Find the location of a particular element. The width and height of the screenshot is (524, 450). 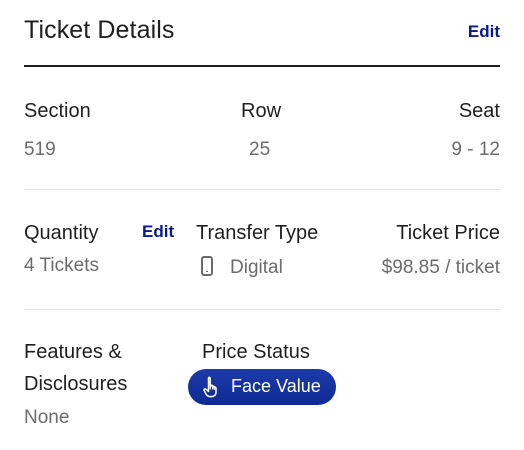

price-status-label: Price Status is located at coordinates (256, 352).